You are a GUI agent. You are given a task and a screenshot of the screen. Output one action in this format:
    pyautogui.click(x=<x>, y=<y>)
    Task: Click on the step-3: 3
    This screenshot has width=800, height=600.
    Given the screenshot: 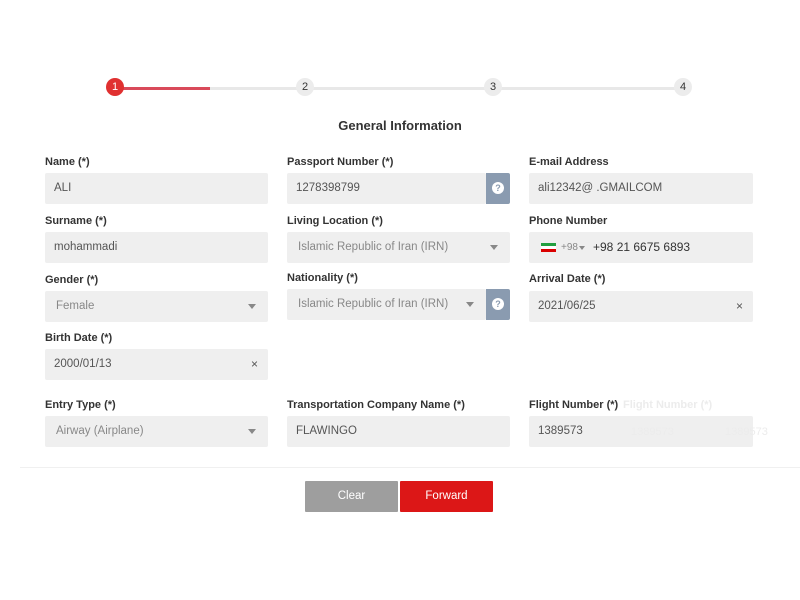 What is the action you would take?
    pyautogui.click(x=493, y=87)
    